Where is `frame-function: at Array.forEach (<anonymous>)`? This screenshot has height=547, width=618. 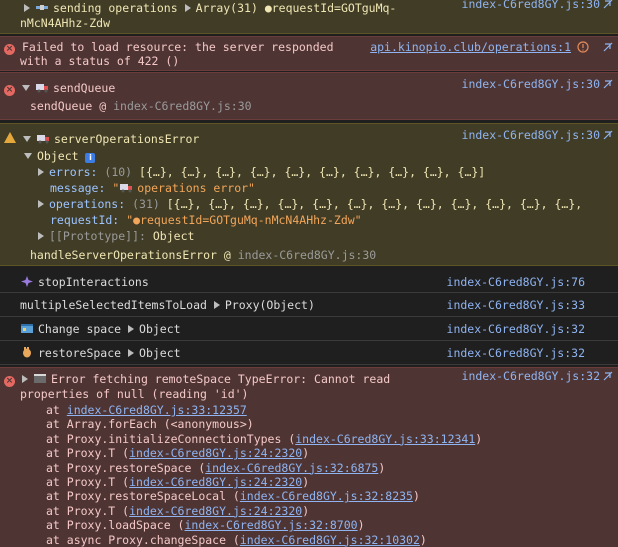 frame-function: at Array.forEach (<anonymous>) is located at coordinates (150, 424).